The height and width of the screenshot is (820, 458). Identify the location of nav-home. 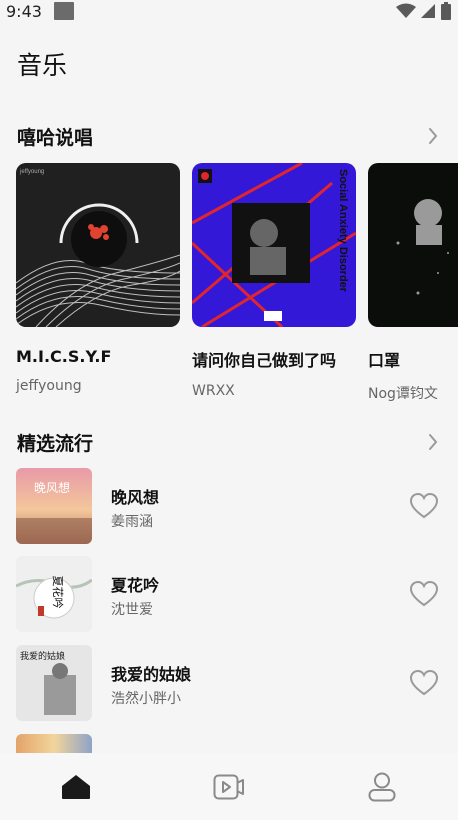
(76, 787).